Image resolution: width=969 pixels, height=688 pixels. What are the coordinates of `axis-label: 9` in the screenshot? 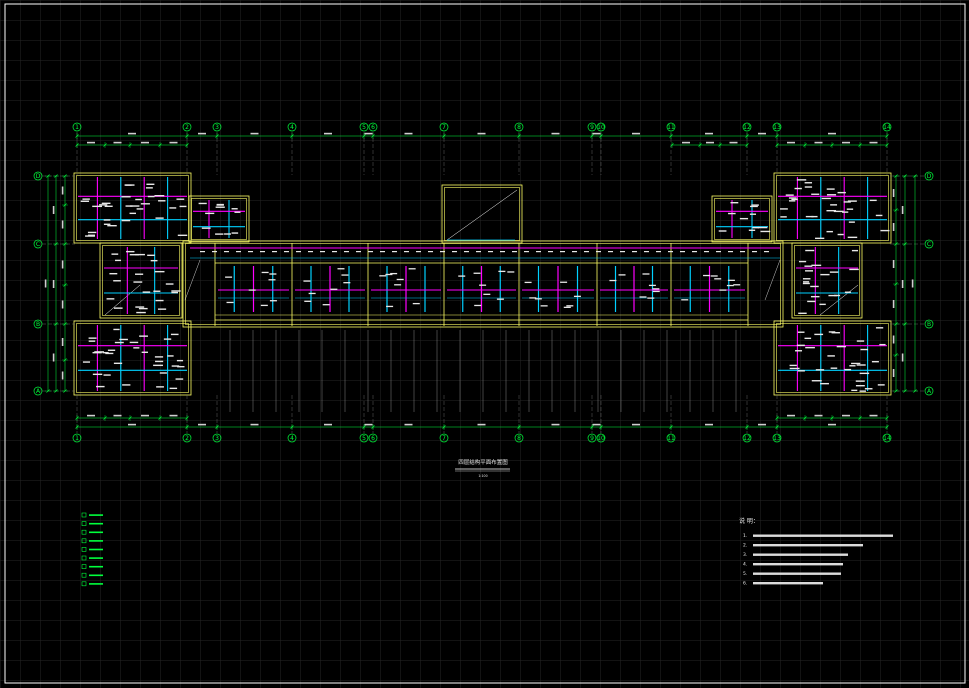 It's located at (592, 127).